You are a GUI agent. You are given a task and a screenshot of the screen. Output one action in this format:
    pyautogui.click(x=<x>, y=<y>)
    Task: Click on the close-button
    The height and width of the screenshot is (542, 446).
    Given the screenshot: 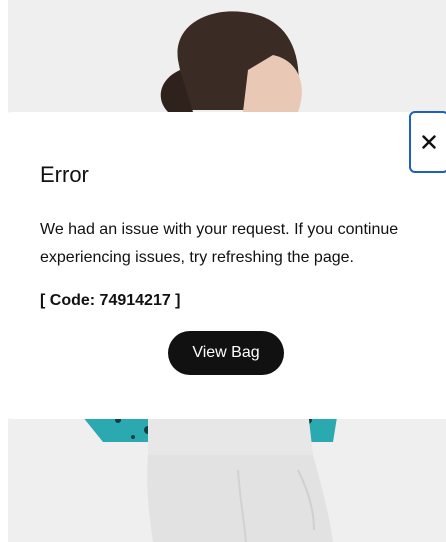 What is the action you would take?
    pyautogui.click(x=427, y=142)
    